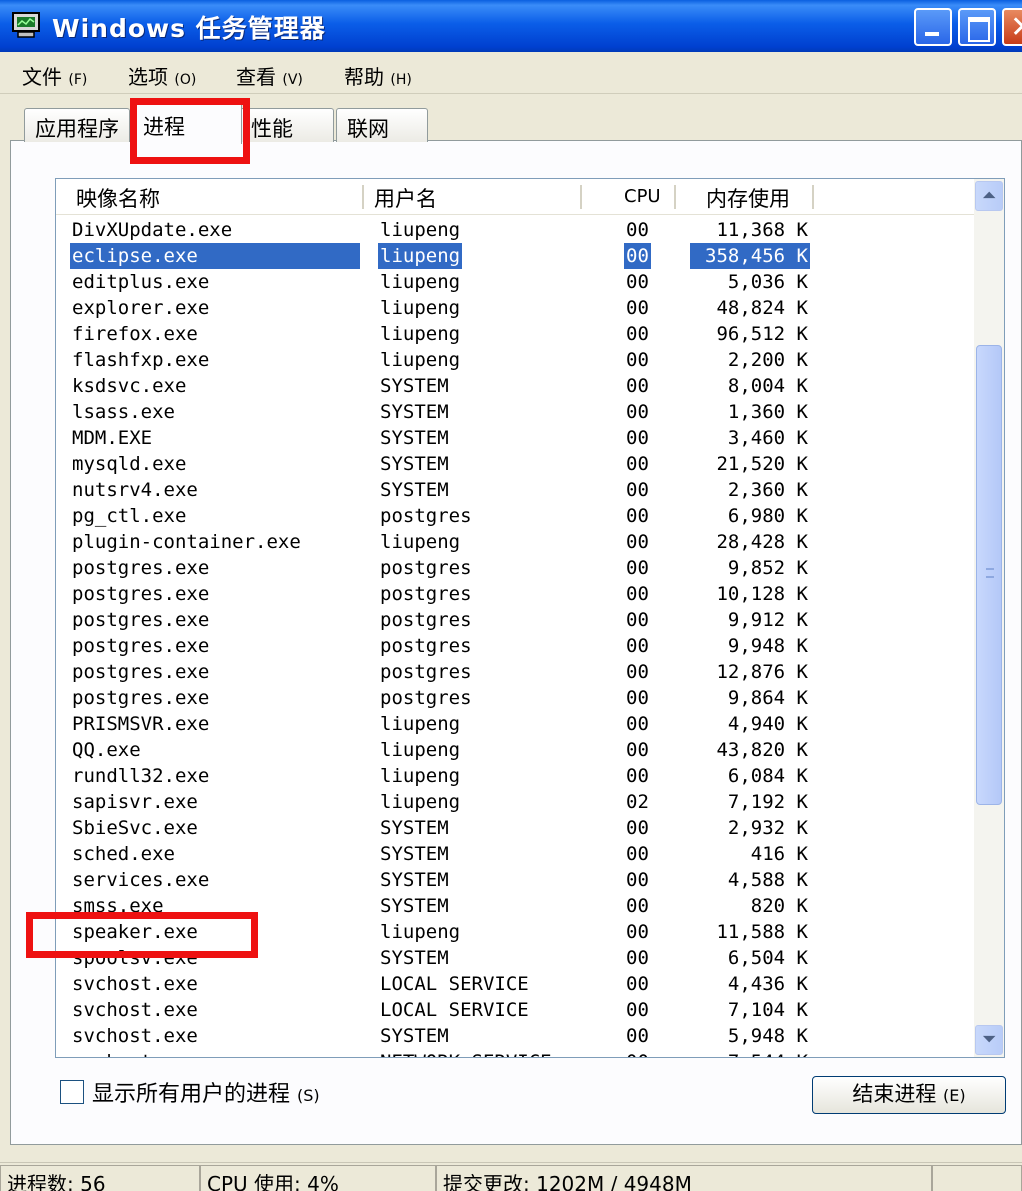 The height and width of the screenshot is (1191, 1022). Describe the element at coordinates (515, 360) in the screenshot. I see `table-row: flashfxp.exe liupeng 00 2,200 K` at that location.